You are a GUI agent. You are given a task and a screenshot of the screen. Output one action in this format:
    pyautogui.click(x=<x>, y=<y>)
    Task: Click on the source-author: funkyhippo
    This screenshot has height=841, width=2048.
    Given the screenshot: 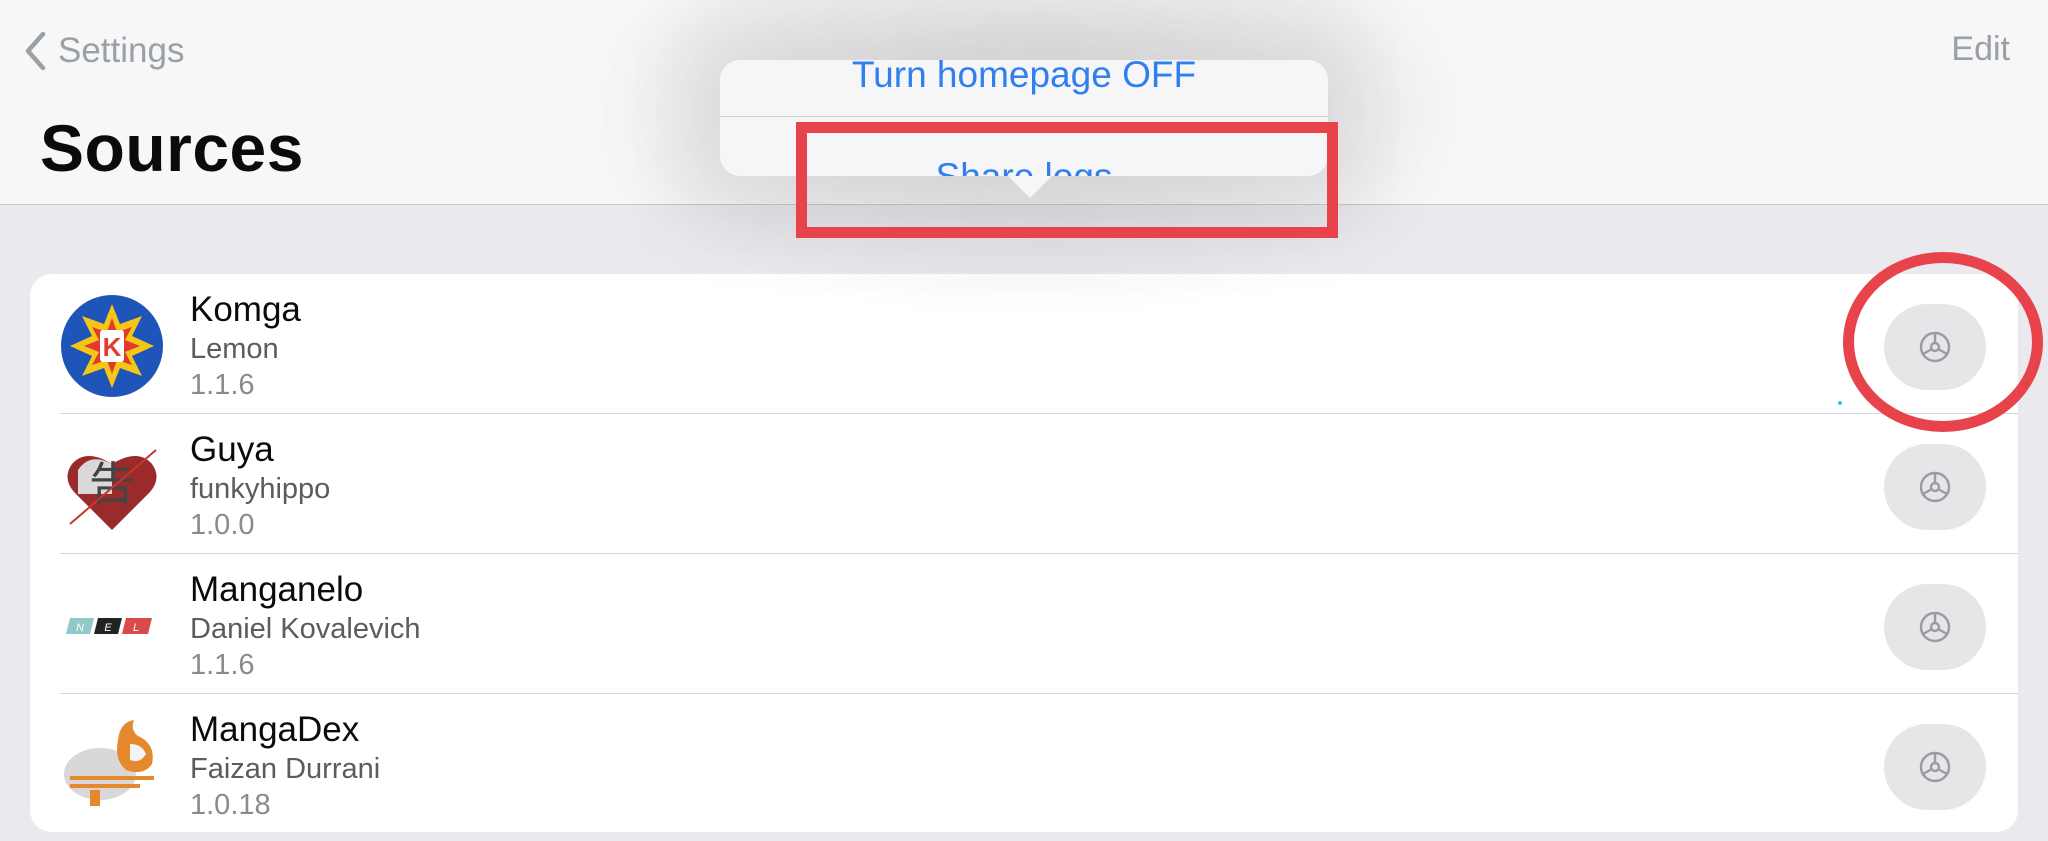 What is the action you would take?
    pyautogui.click(x=260, y=489)
    